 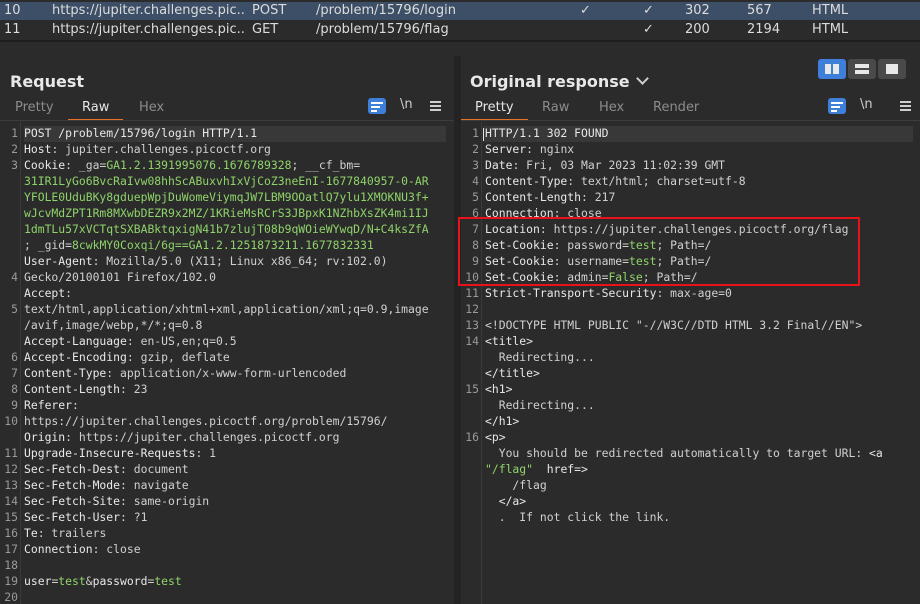 I want to click on body-param-name: password, so click(x=120, y=581).